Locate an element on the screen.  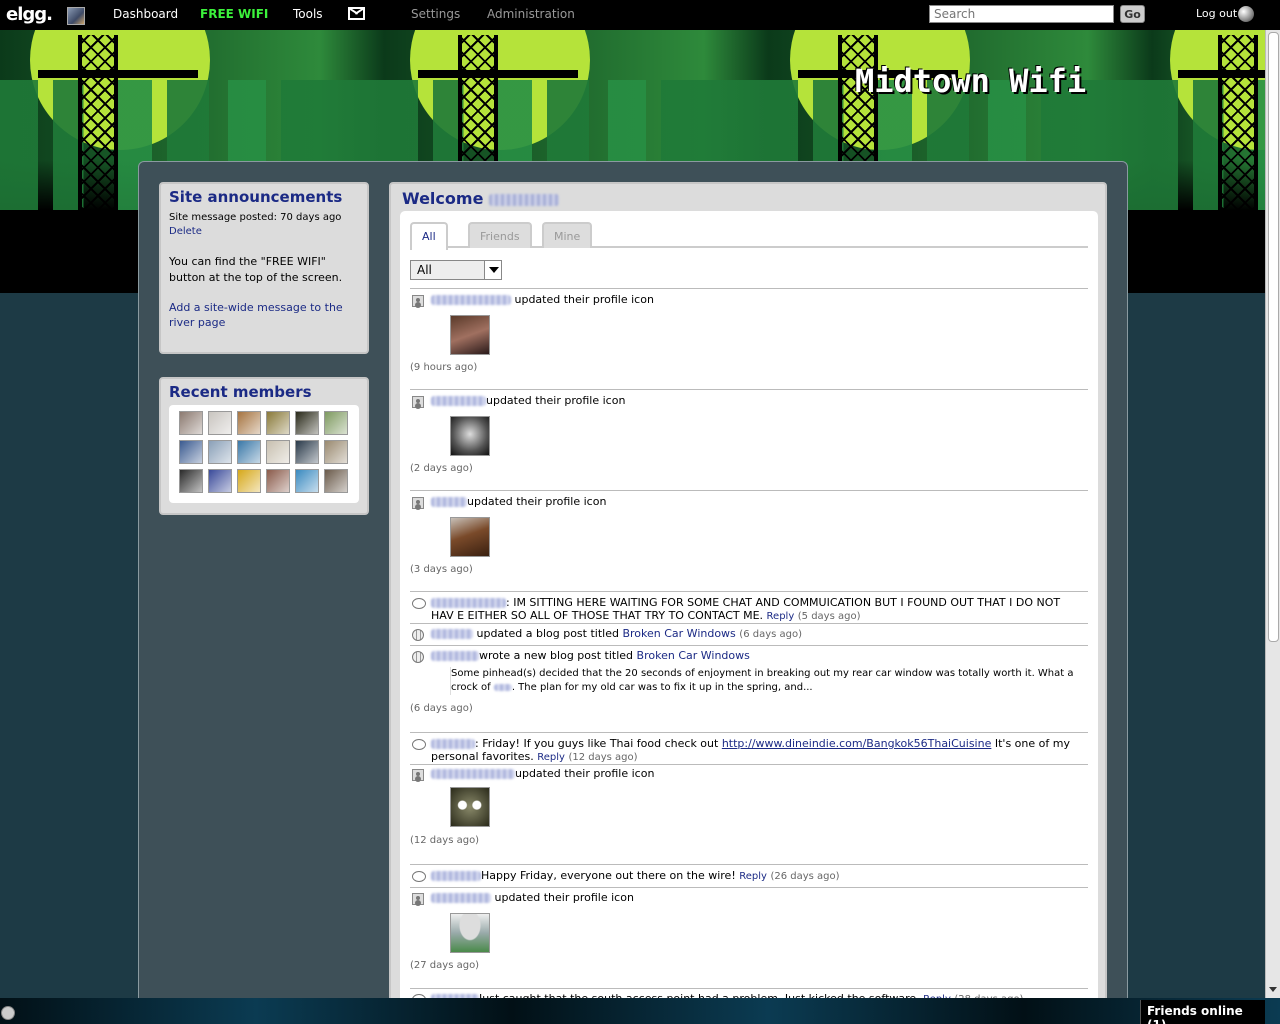
tab-mine: Mine is located at coordinates (567, 235).